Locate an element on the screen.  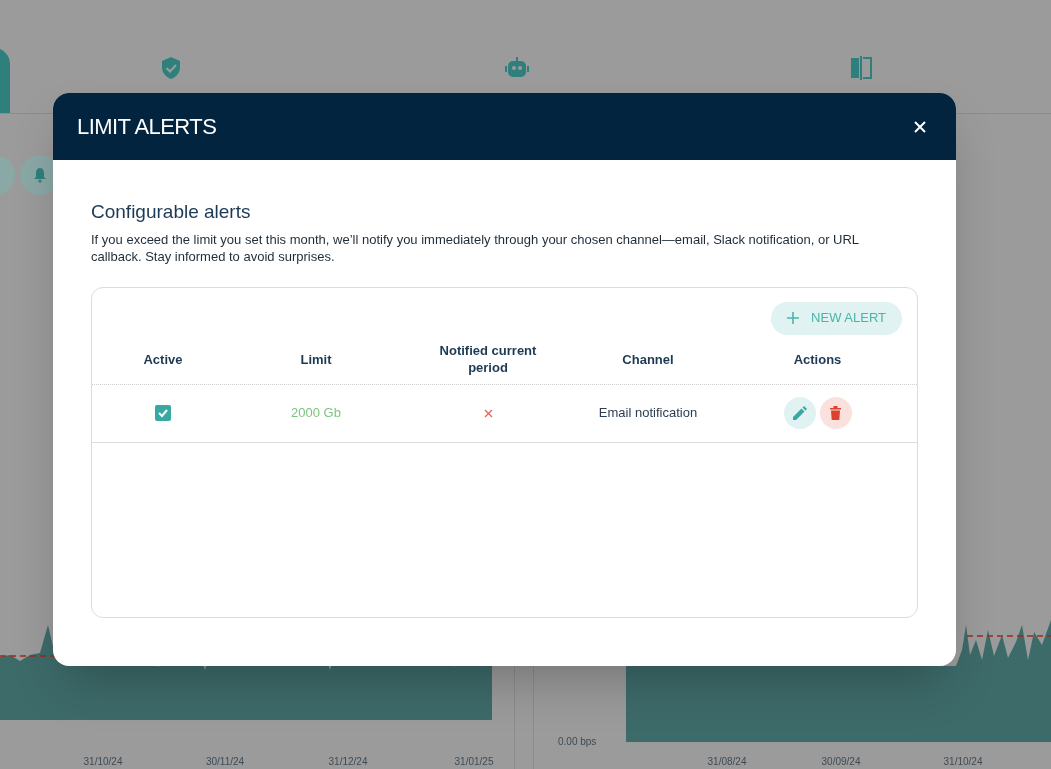
bell-icon is located at coordinates (40, 175).